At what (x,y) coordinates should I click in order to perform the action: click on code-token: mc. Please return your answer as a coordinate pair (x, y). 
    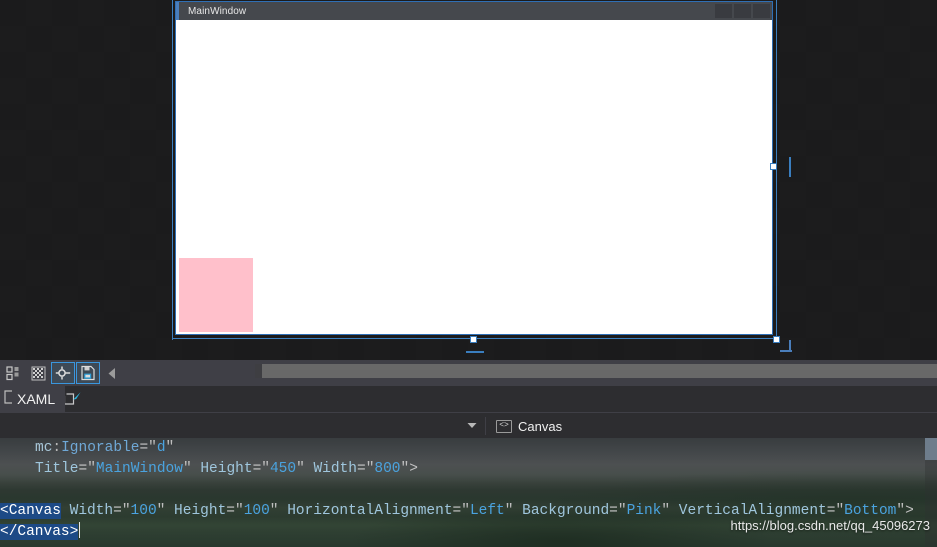
    Looking at the image, I should click on (44, 448).